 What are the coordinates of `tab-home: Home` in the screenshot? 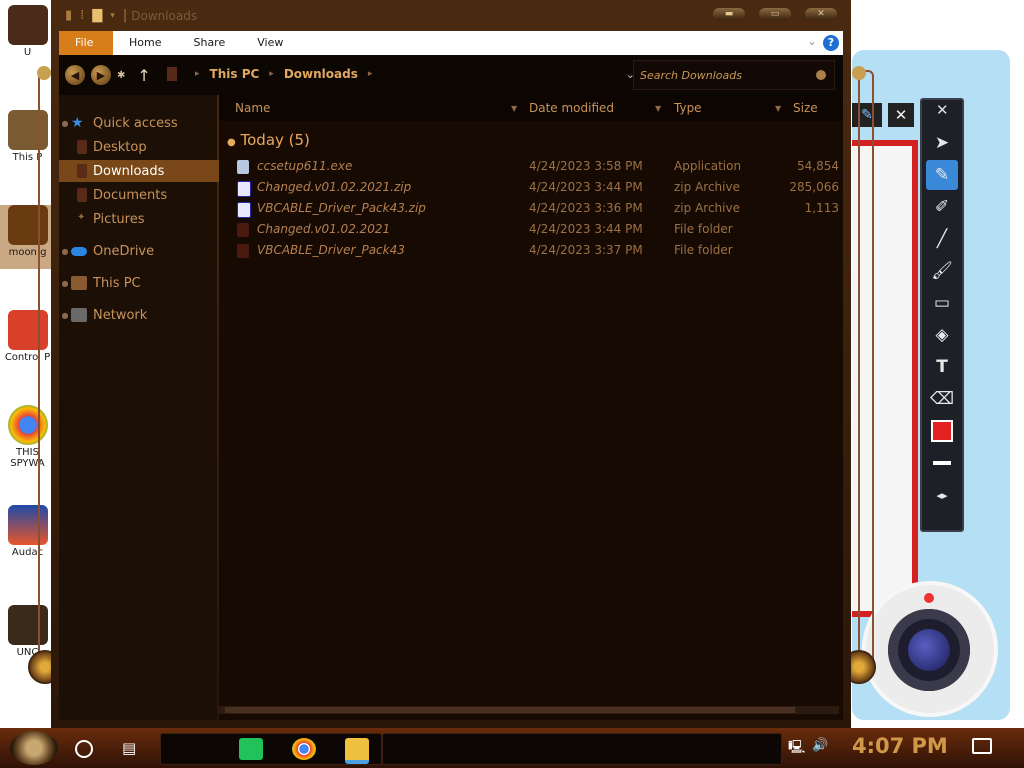 It's located at (145, 43).